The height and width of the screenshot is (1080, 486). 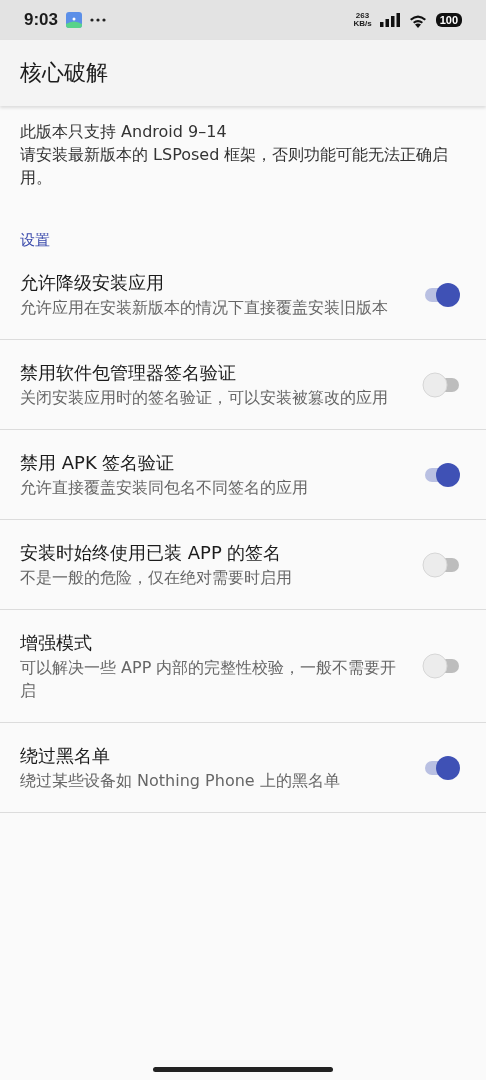 What do you see at coordinates (41, 20) in the screenshot?
I see `clock: 9:03` at bounding box center [41, 20].